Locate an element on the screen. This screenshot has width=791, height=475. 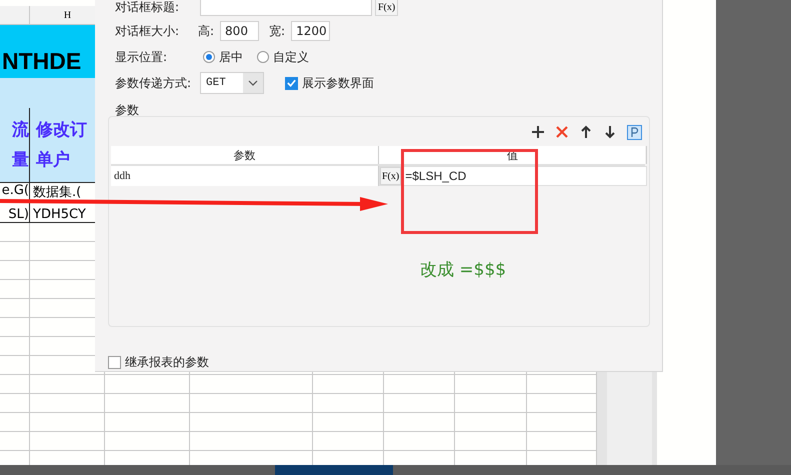
header-cell-text: 修改订 单户 is located at coordinates (60, 145).